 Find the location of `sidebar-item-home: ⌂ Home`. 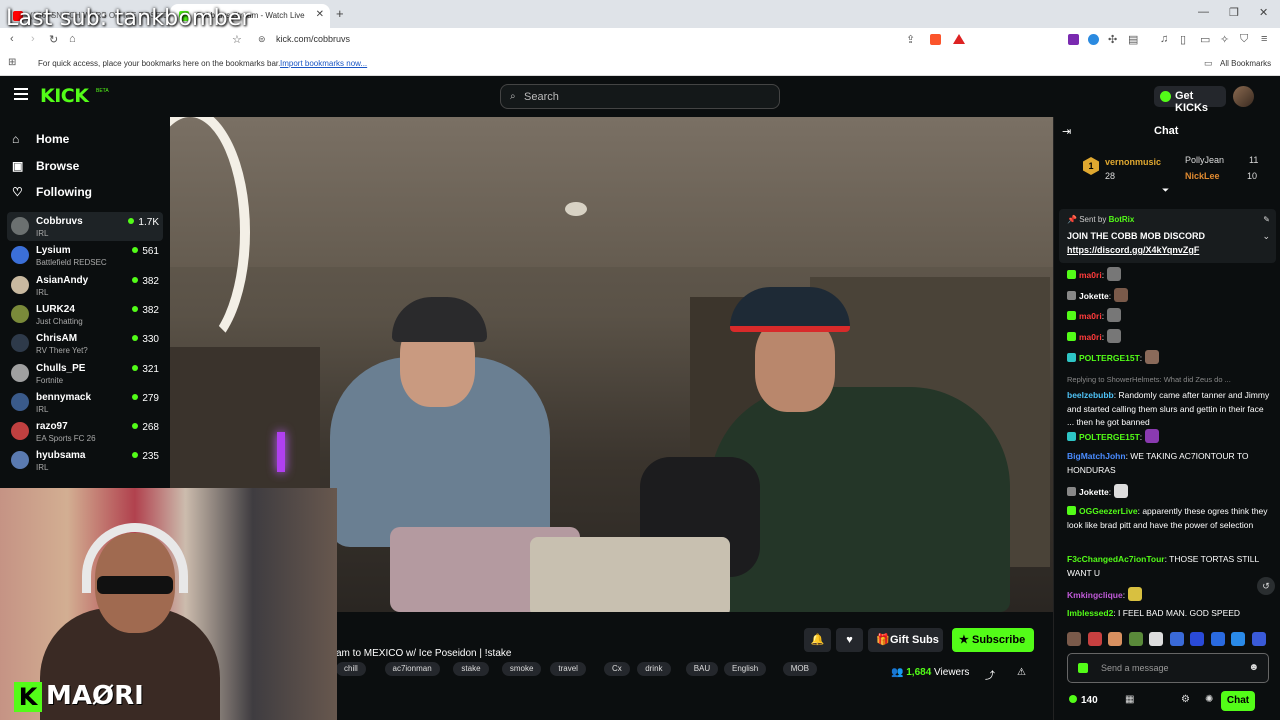

sidebar-item-home: ⌂ Home is located at coordinates (40, 139).